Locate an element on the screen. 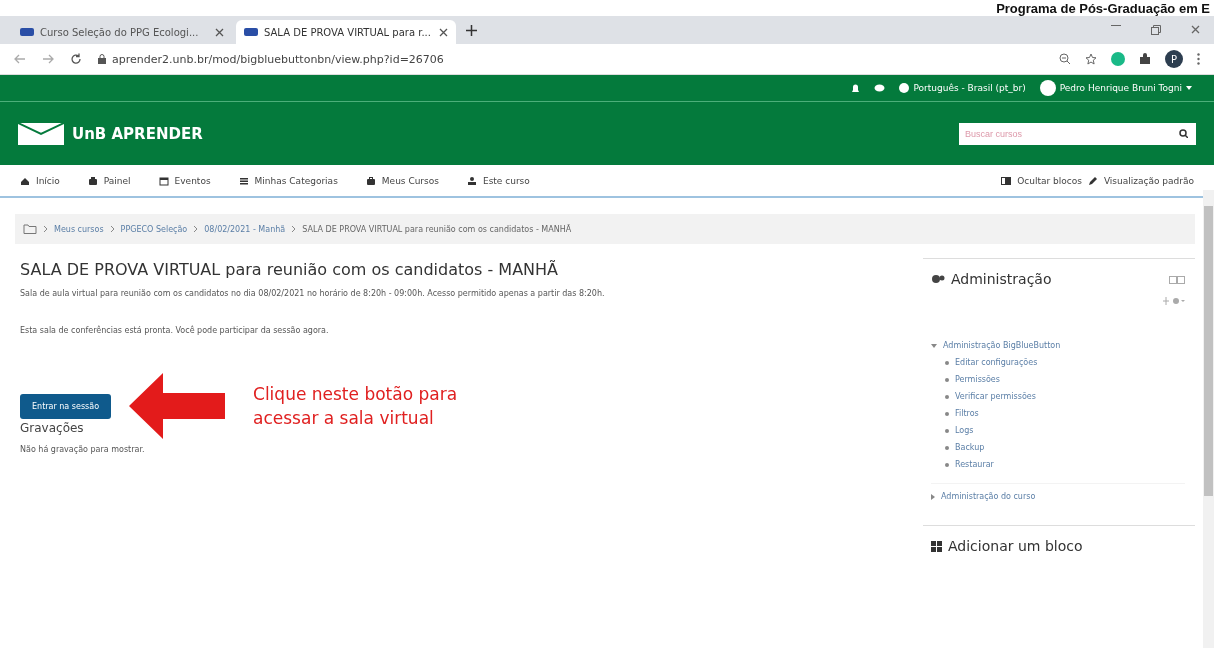  tree-item: Restaurar is located at coordinates (974, 464).